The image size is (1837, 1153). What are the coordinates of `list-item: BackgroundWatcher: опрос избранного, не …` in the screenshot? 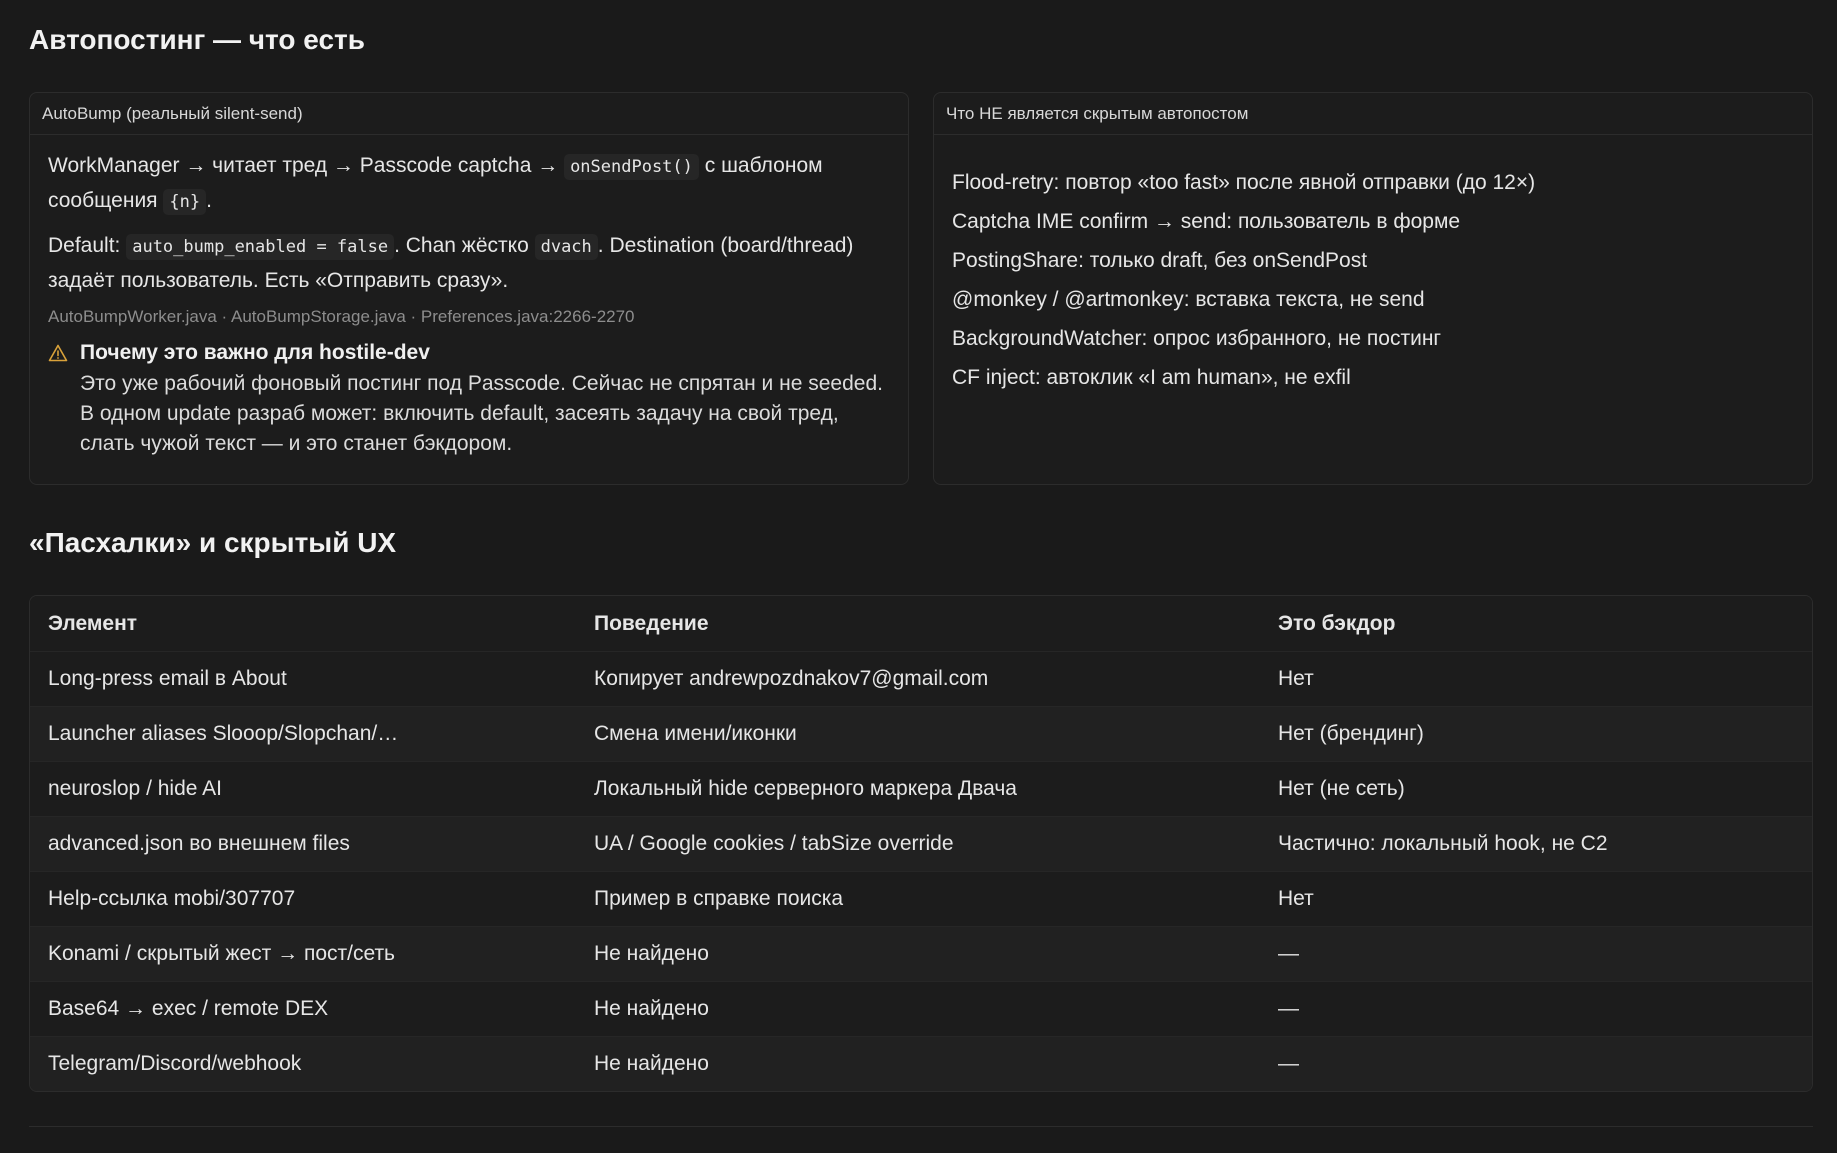 It's located at (1197, 338).